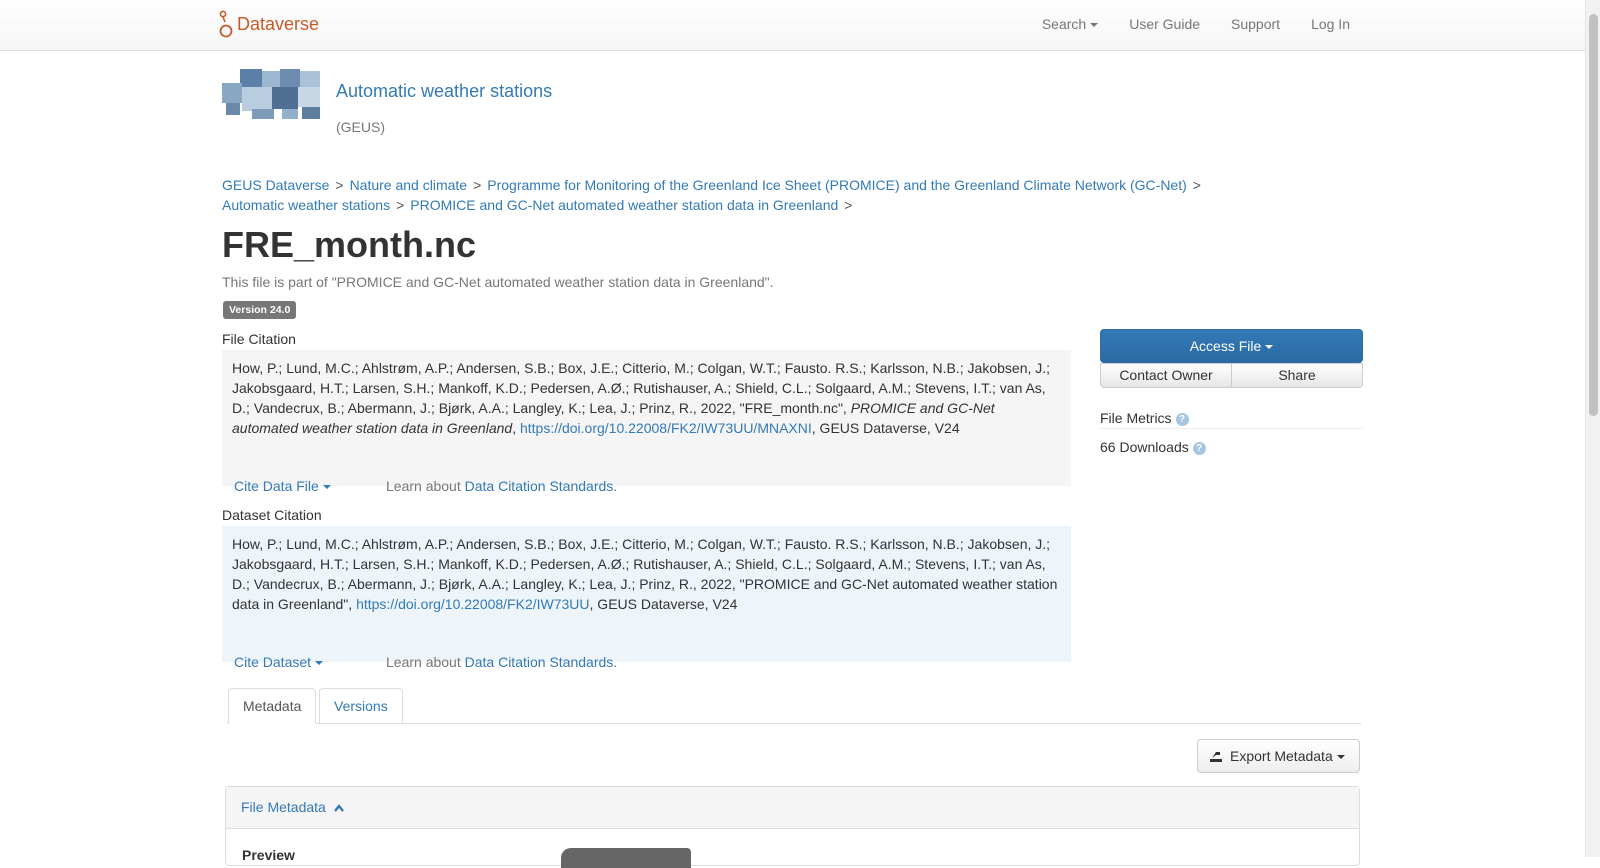 This screenshot has width=1600, height=868. I want to click on downloads-count: 66 Downloads?, so click(1153, 447).